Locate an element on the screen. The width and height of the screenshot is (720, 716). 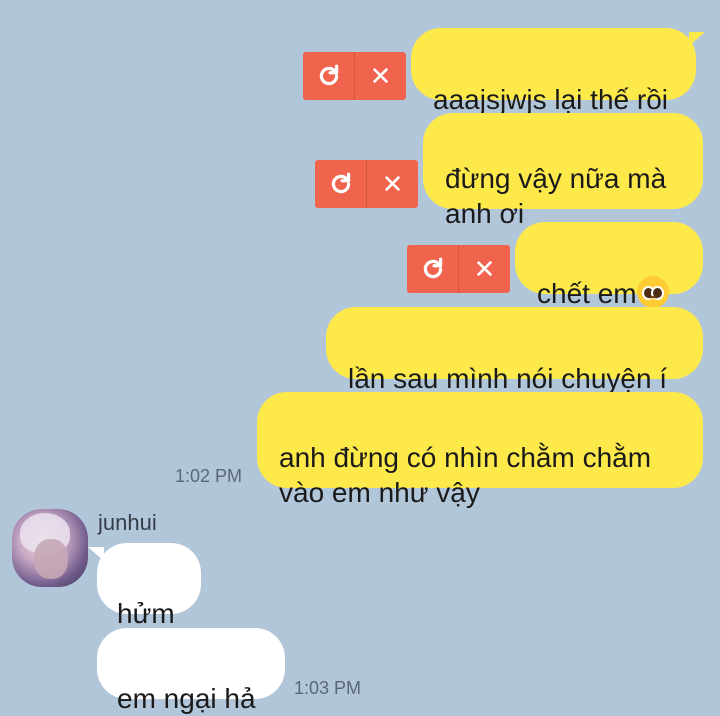
message-text: aaajsjwjs lại thế rồi is located at coordinates (550, 99).